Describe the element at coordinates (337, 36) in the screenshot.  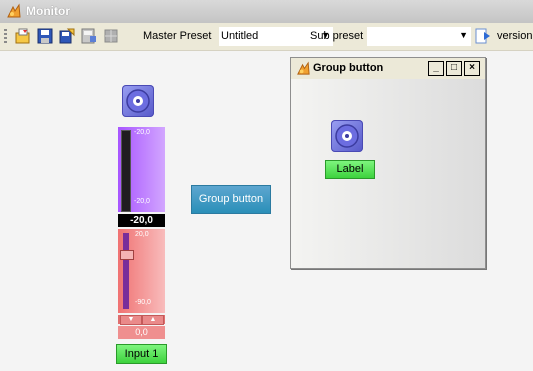
I see `sub-preset-label: Sub preset` at that location.